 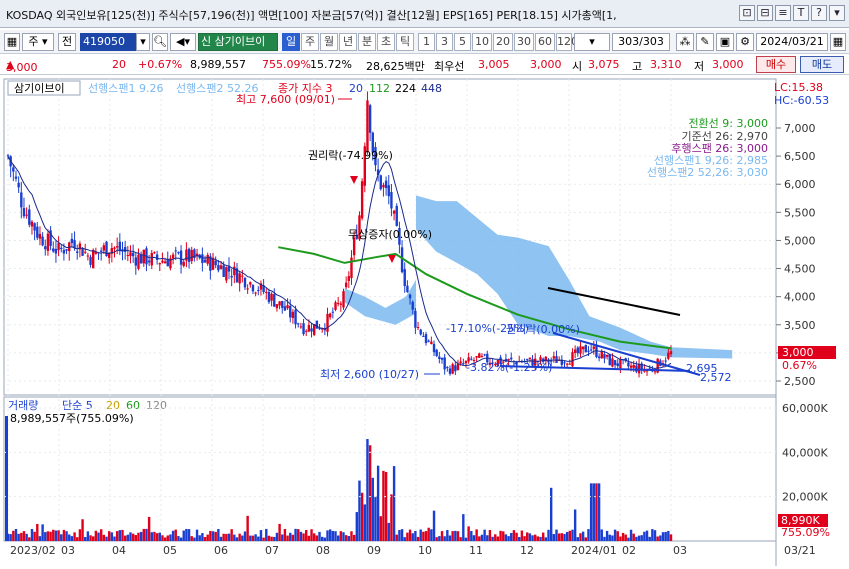 What do you see at coordinates (12, 42) in the screenshot?
I see `grid-icon: ▦` at bounding box center [12, 42].